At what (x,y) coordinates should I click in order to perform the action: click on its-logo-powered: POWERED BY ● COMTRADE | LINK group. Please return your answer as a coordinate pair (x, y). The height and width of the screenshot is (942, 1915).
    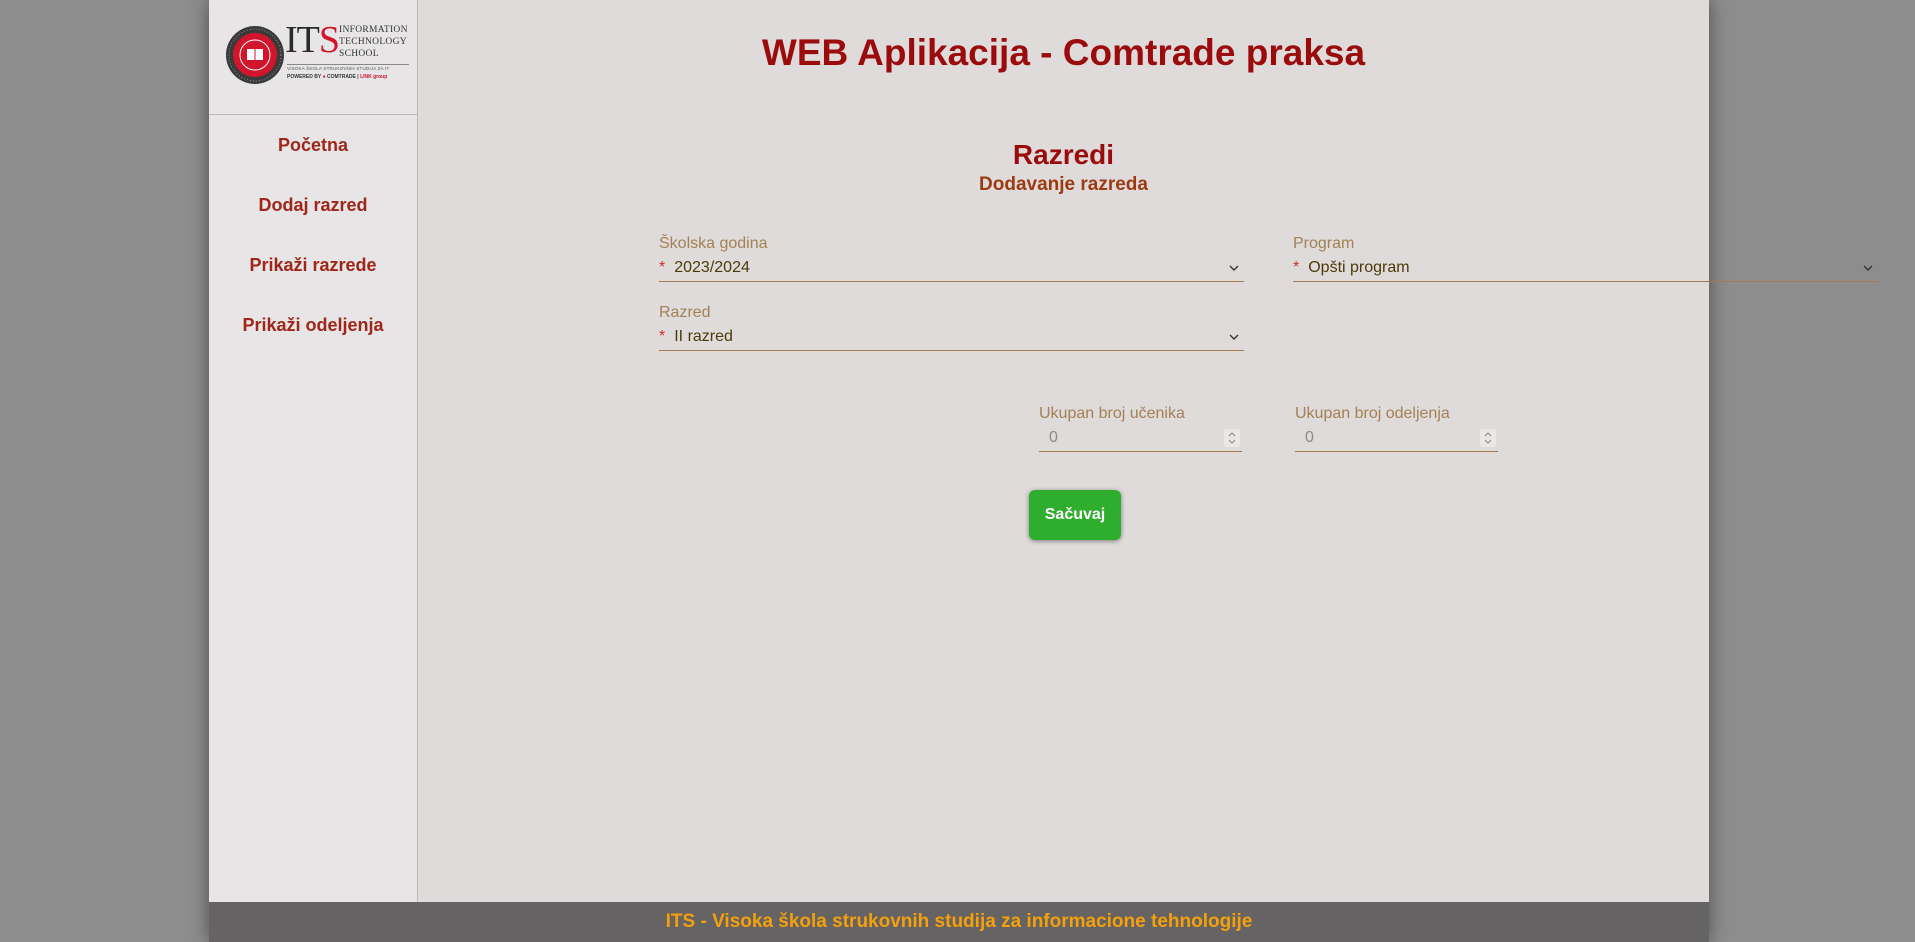
    Looking at the image, I should click on (337, 77).